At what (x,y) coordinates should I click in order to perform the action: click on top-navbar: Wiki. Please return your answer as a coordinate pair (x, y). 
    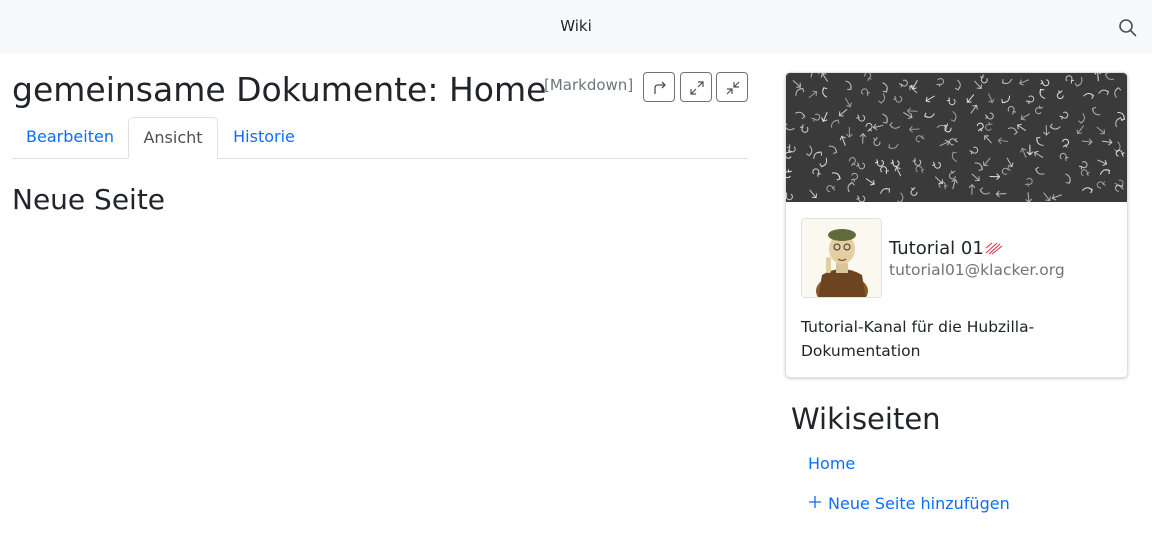
    Looking at the image, I should click on (576, 27).